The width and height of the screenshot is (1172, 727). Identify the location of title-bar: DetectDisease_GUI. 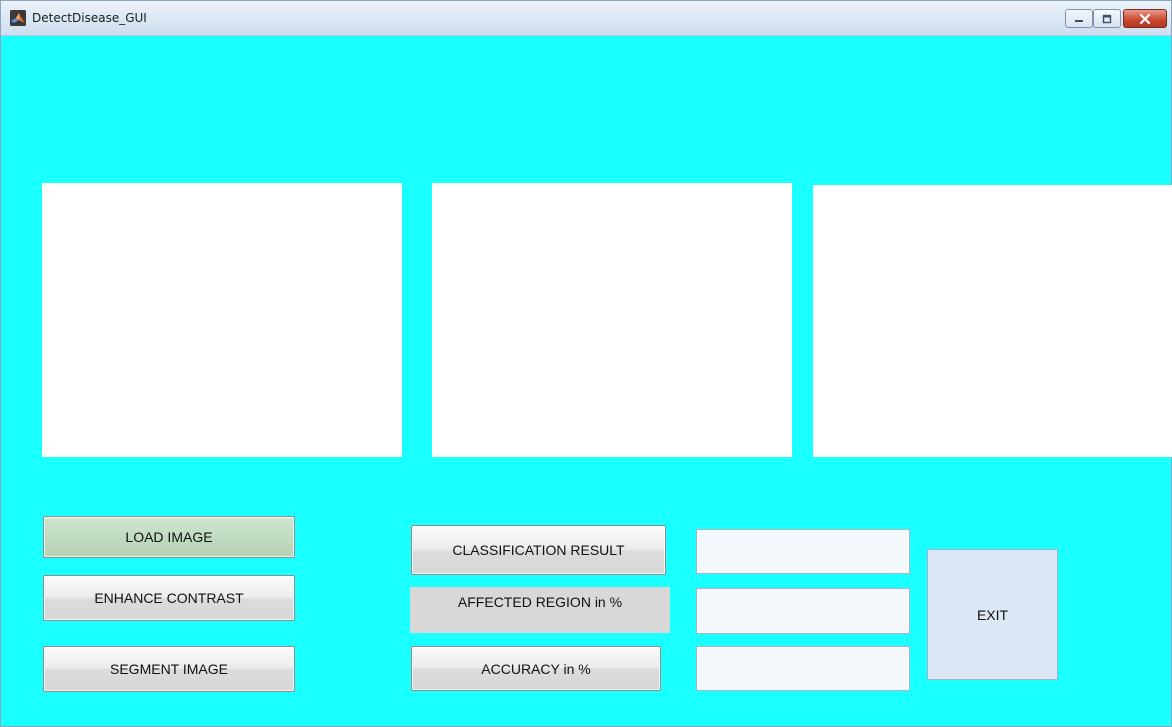
(586, 18).